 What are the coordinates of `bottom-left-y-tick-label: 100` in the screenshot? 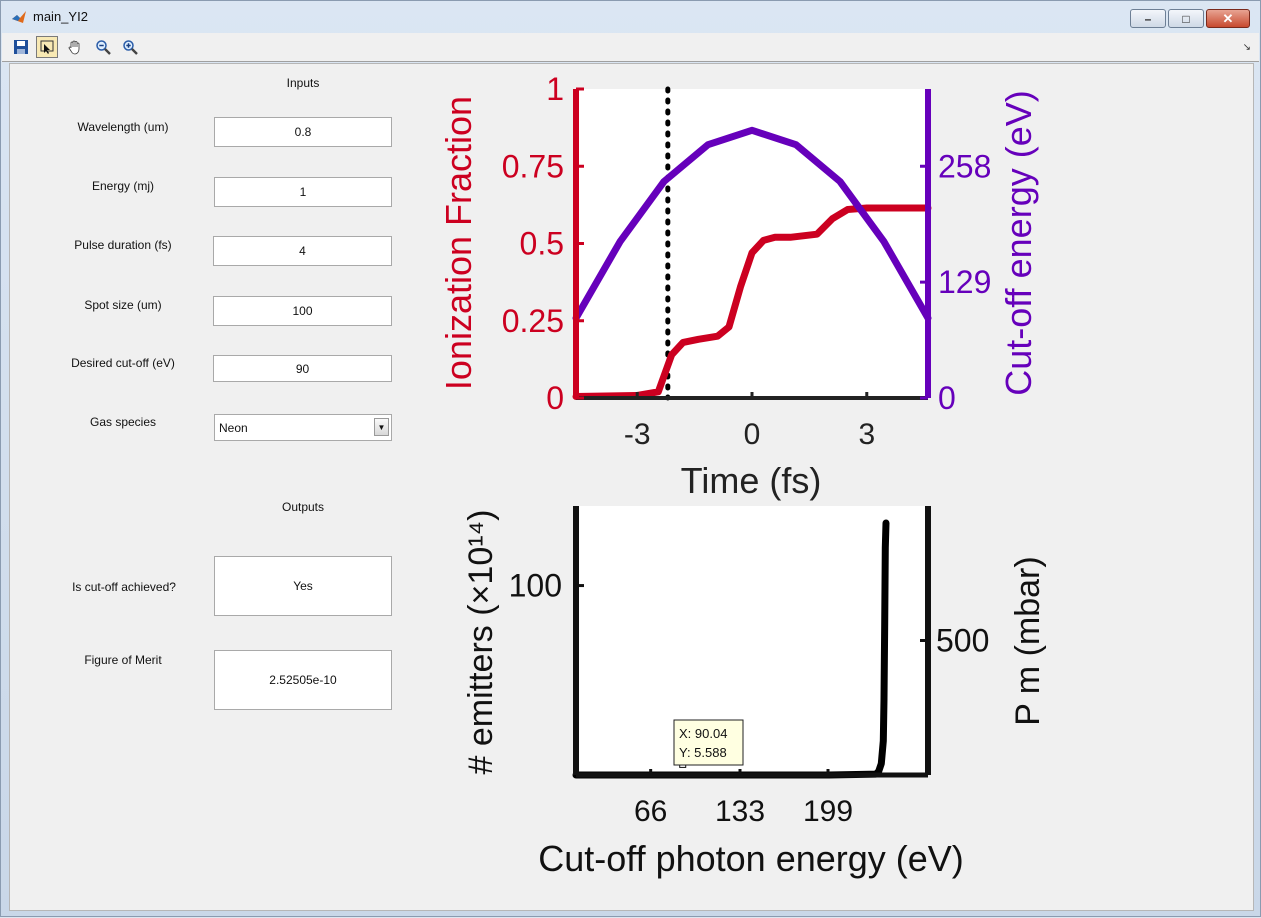 It's located at (535, 586).